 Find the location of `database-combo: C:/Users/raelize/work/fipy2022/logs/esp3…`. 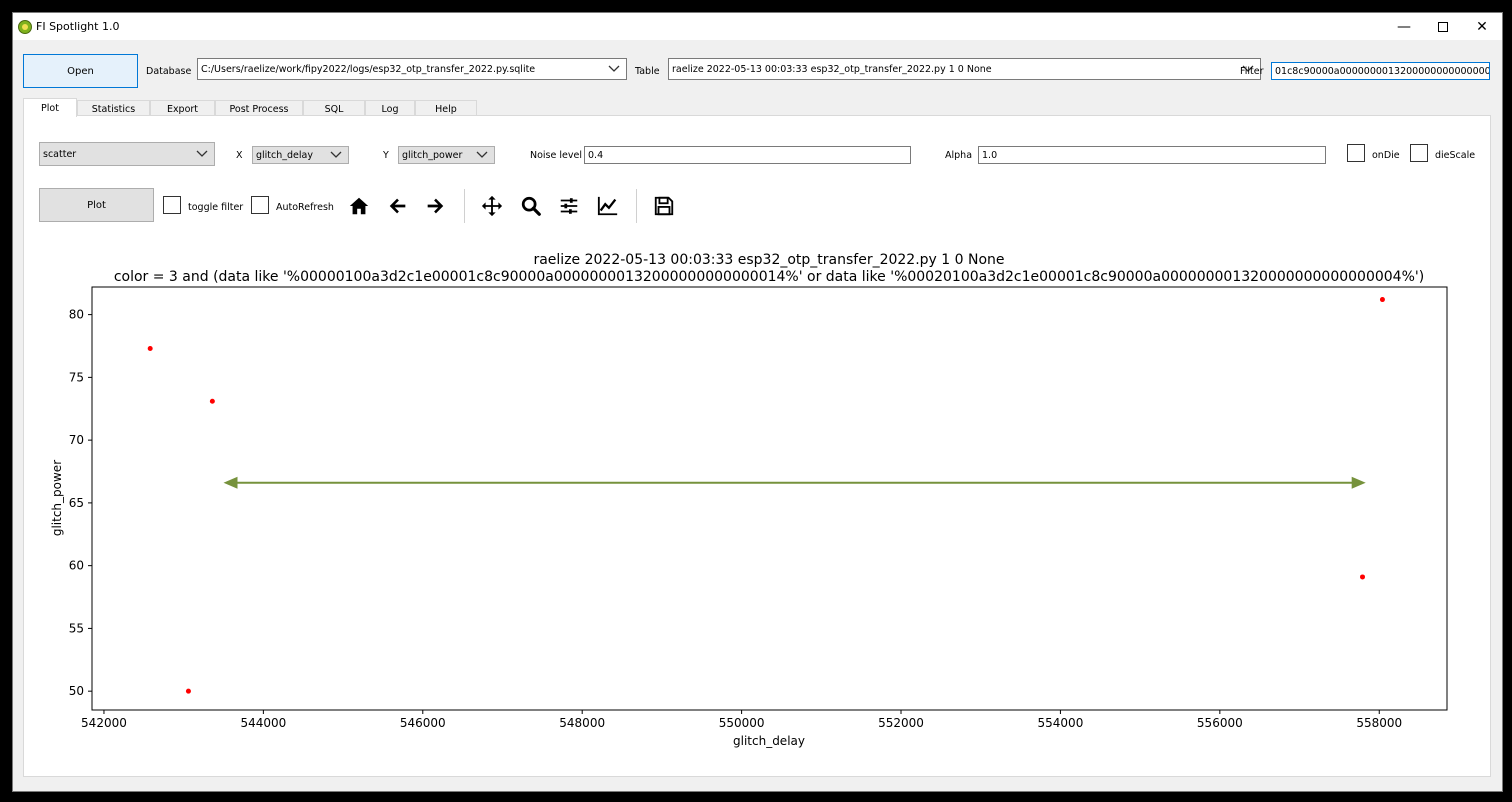

database-combo: C:/Users/raelize/work/fipy2022/logs/esp3… is located at coordinates (412, 69).